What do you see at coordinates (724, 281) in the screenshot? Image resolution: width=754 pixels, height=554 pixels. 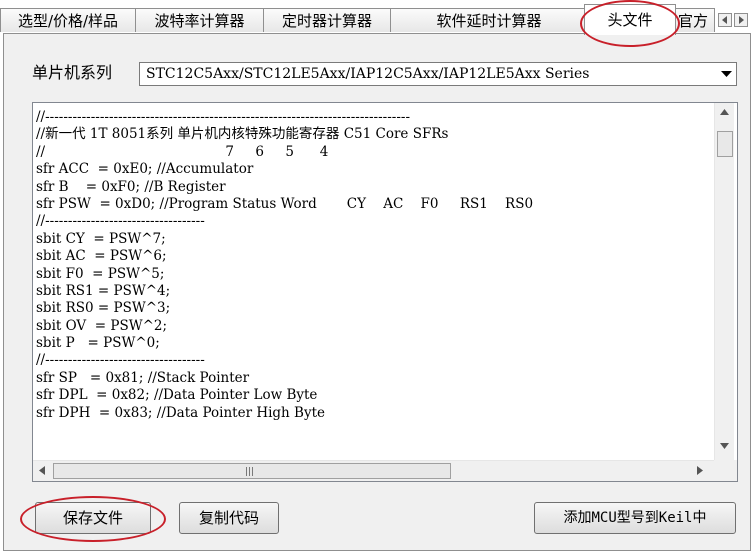 I see `vertical-scrollbar` at bounding box center [724, 281].